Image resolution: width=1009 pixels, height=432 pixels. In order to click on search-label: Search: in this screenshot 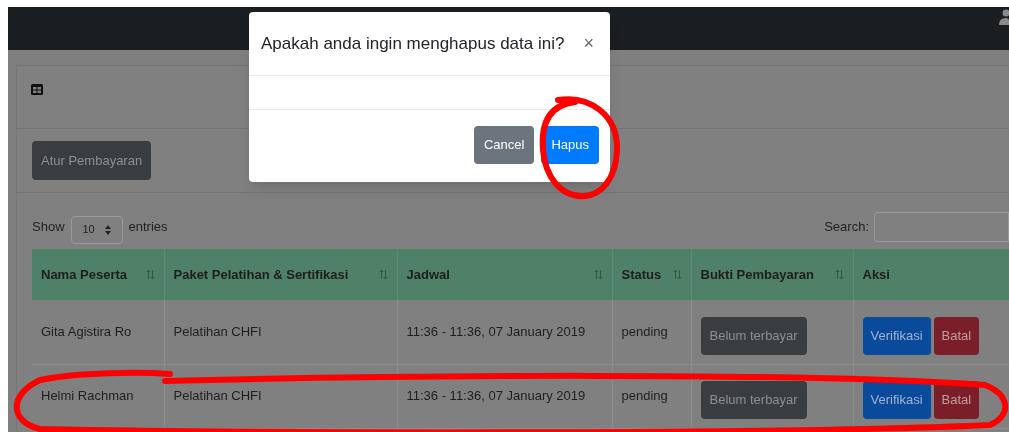, I will do `click(846, 227)`.